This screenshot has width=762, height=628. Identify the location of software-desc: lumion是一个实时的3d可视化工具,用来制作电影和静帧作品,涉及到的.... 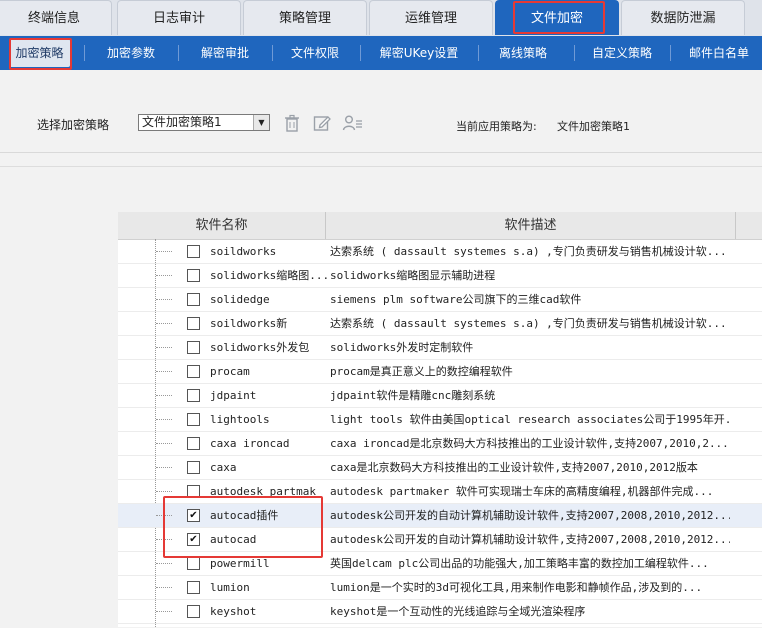
(516, 587).